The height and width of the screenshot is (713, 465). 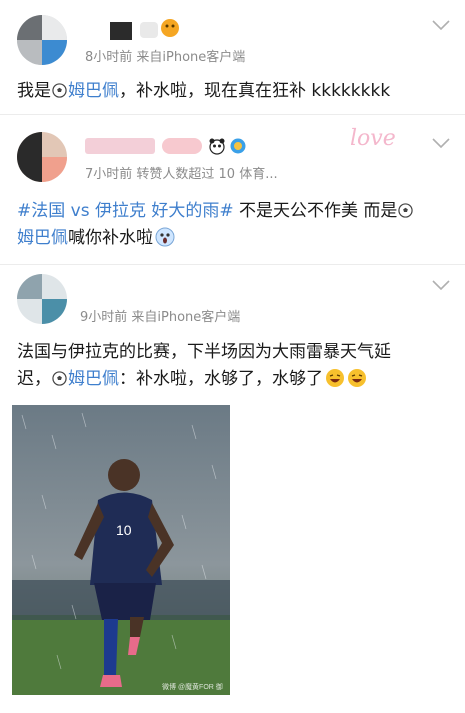 I want to click on verified-badge-icon, so click(x=238, y=146).